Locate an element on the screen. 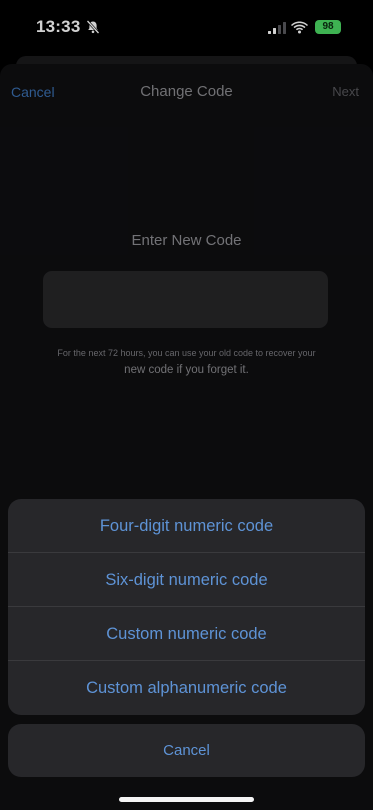 This screenshot has height=810, width=373. option-four-digit-numeric-code: Four-digit numeric code is located at coordinates (186, 526).